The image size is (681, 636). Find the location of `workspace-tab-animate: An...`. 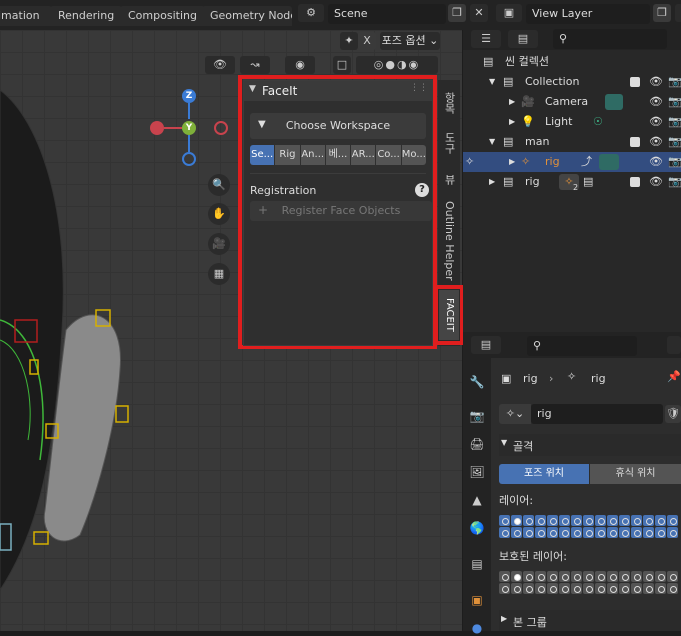

workspace-tab-animate: An... is located at coordinates (312, 155).